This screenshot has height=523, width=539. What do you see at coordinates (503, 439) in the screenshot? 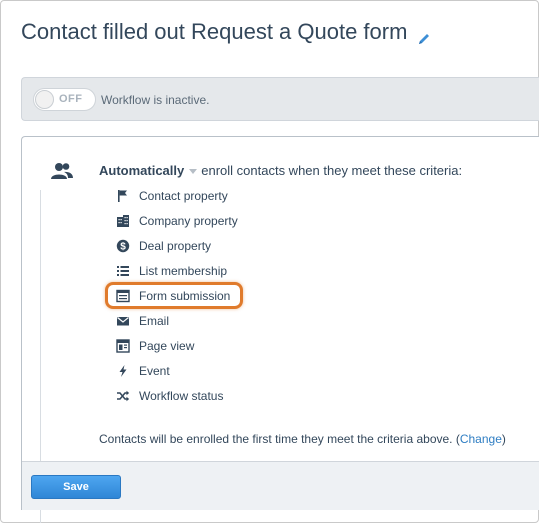
I see `note-close: )` at bounding box center [503, 439].